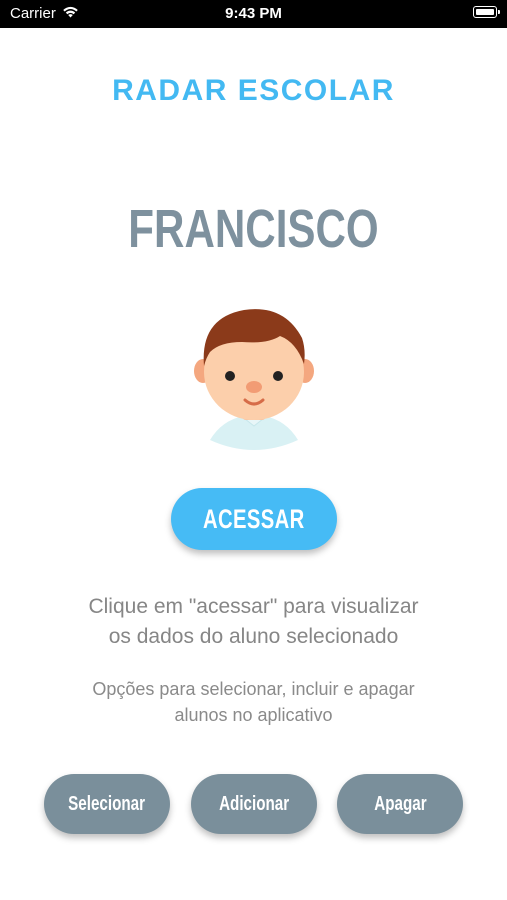  Describe the element at coordinates (253, 636) in the screenshot. I see `access-hint-line-2: os dados do aluno selecionado` at that location.